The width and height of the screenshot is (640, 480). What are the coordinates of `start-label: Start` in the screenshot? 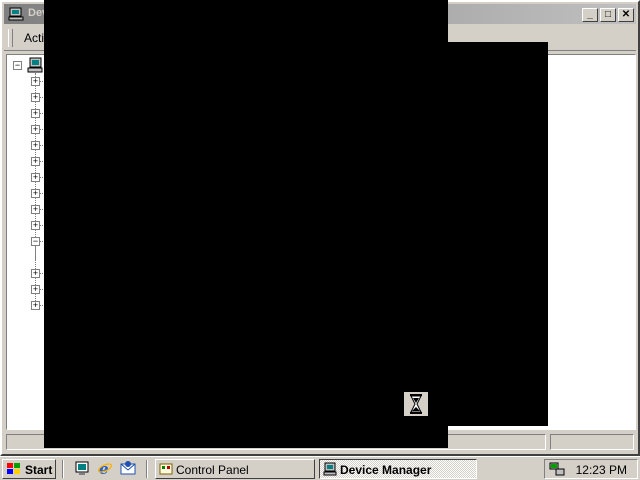 It's located at (39, 470).